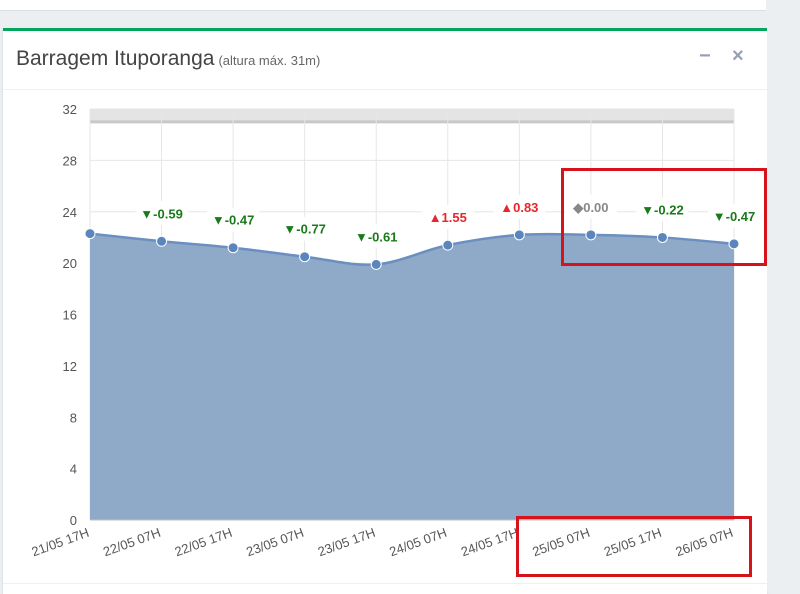 The image size is (800, 594). What do you see at coordinates (376, 236) in the screenshot?
I see `data-label: ▼-0.61` at bounding box center [376, 236].